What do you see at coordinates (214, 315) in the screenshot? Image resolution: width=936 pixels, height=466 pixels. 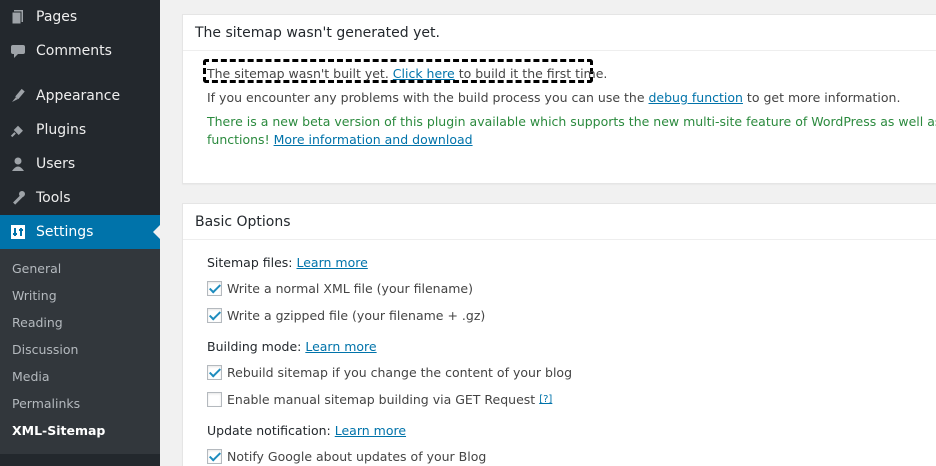 I see `write-gz-checkbox` at bounding box center [214, 315].